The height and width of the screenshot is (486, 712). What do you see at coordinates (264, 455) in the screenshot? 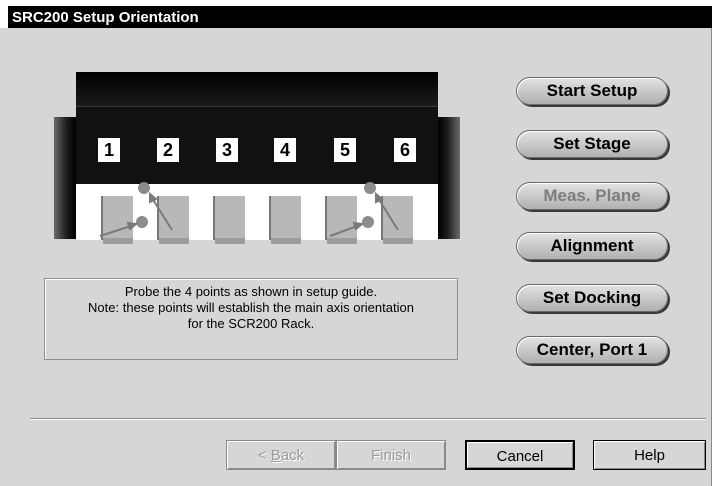
I see `back-prefix: <` at bounding box center [264, 455].